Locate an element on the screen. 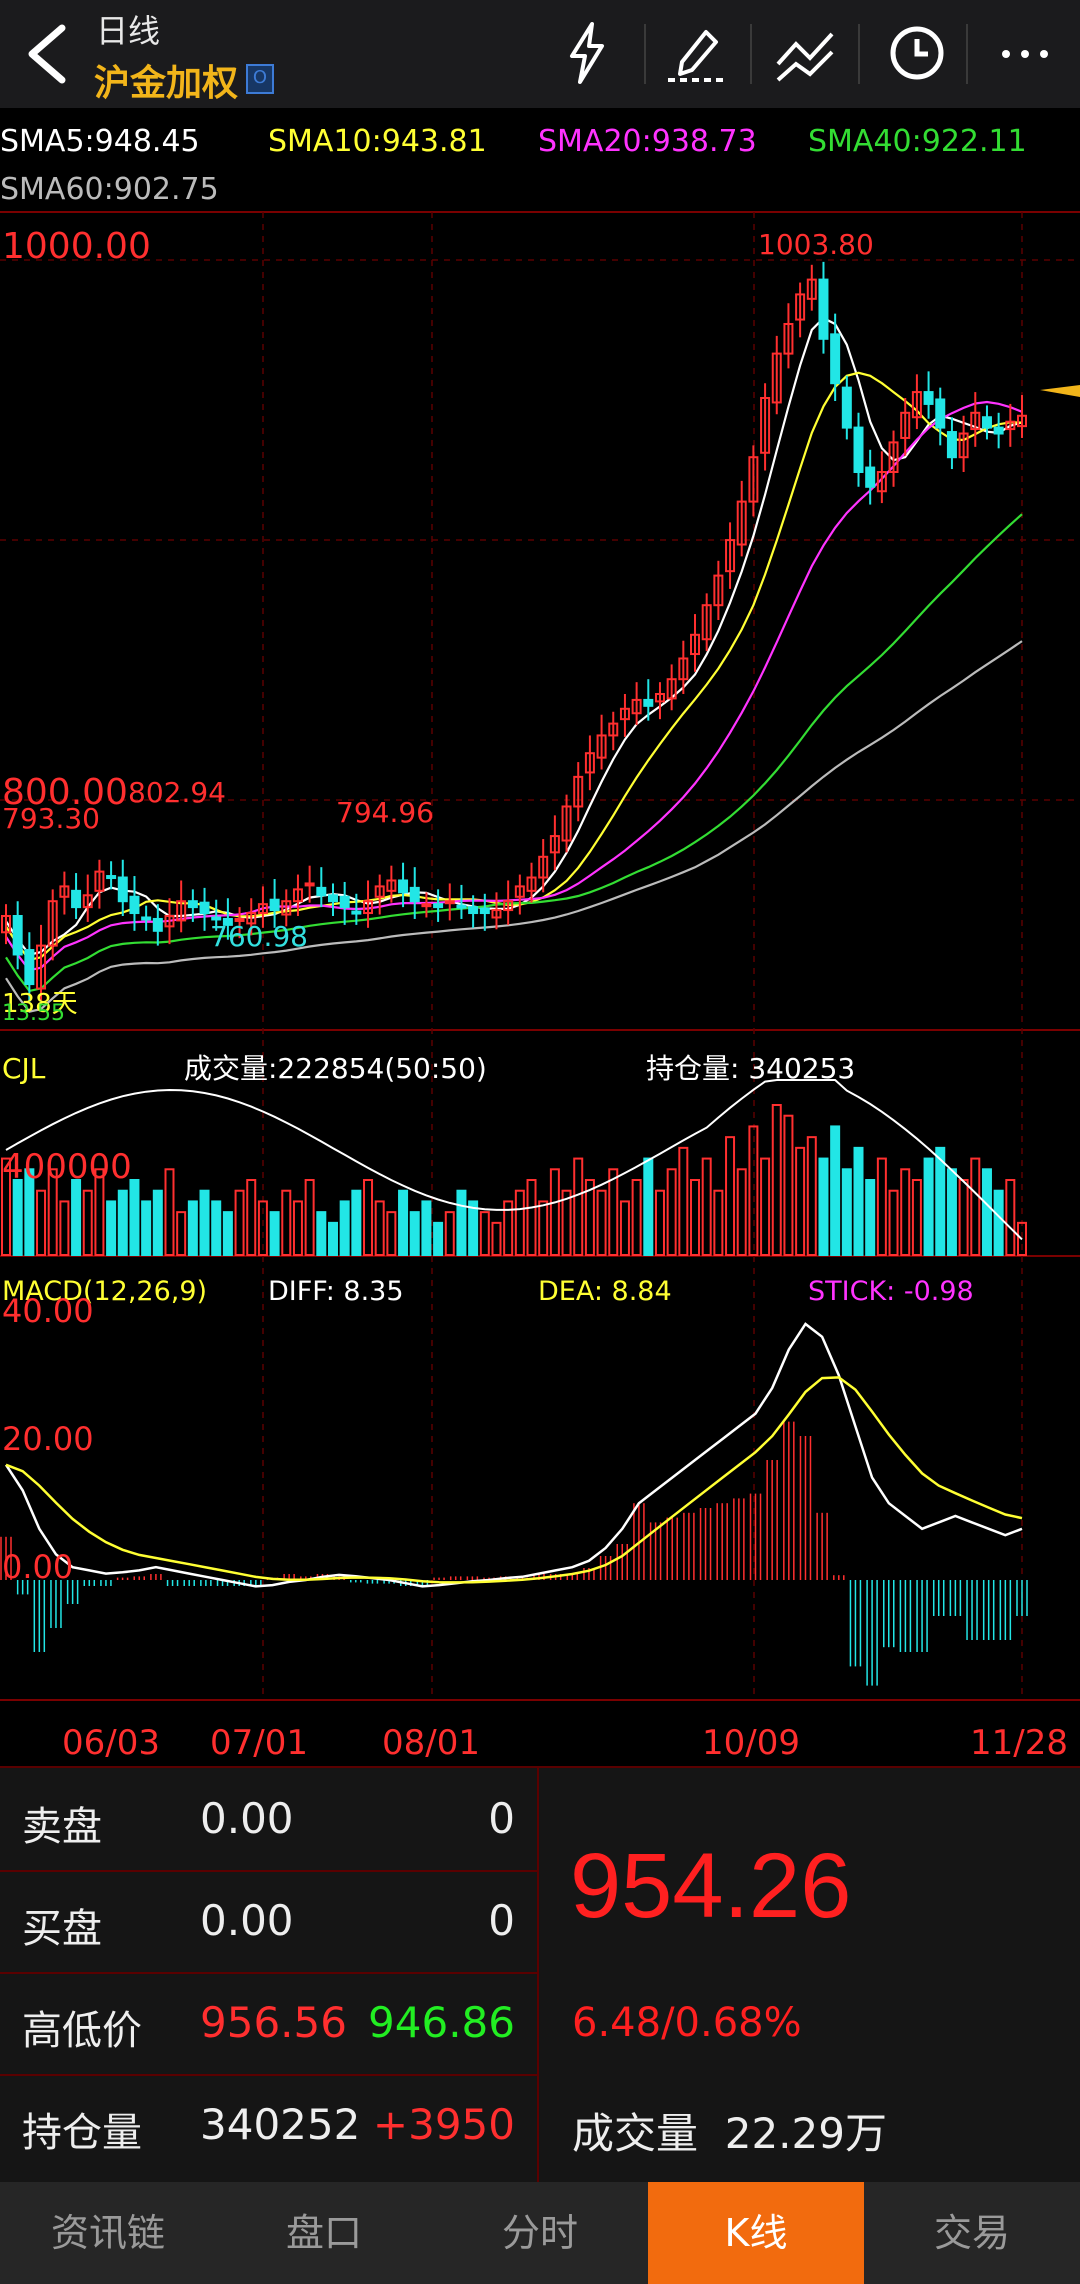 The width and height of the screenshot is (1080, 2284). high-price: 956.56 is located at coordinates (273, 2022).